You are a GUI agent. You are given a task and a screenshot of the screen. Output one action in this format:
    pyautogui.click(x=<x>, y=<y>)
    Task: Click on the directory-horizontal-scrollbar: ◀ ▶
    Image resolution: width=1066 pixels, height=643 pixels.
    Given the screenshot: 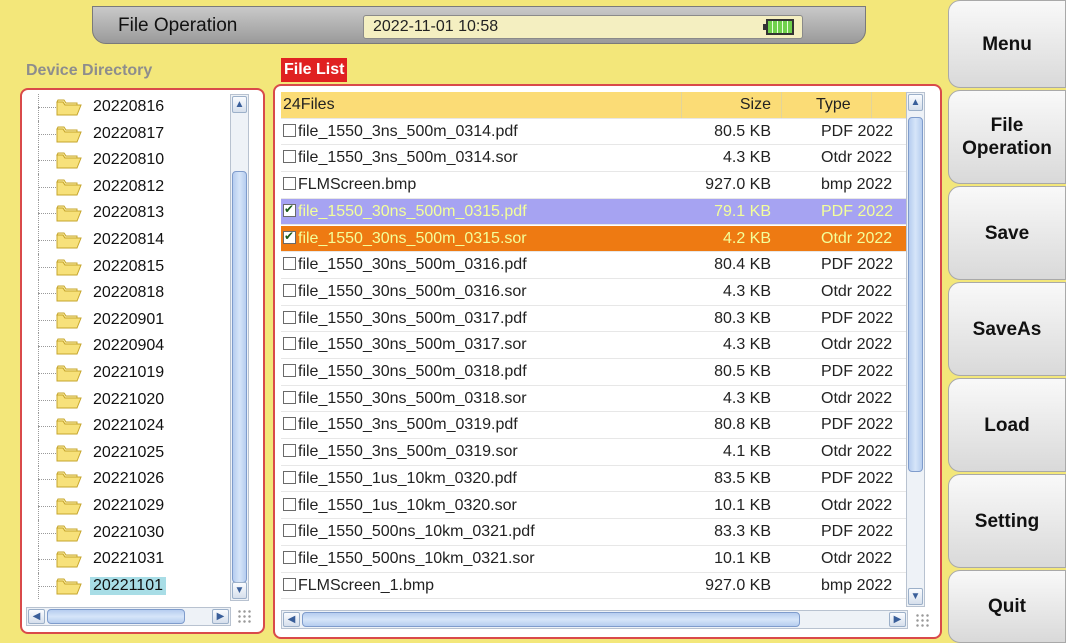 What is the action you would take?
    pyautogui.click(x=128, y=616)
    